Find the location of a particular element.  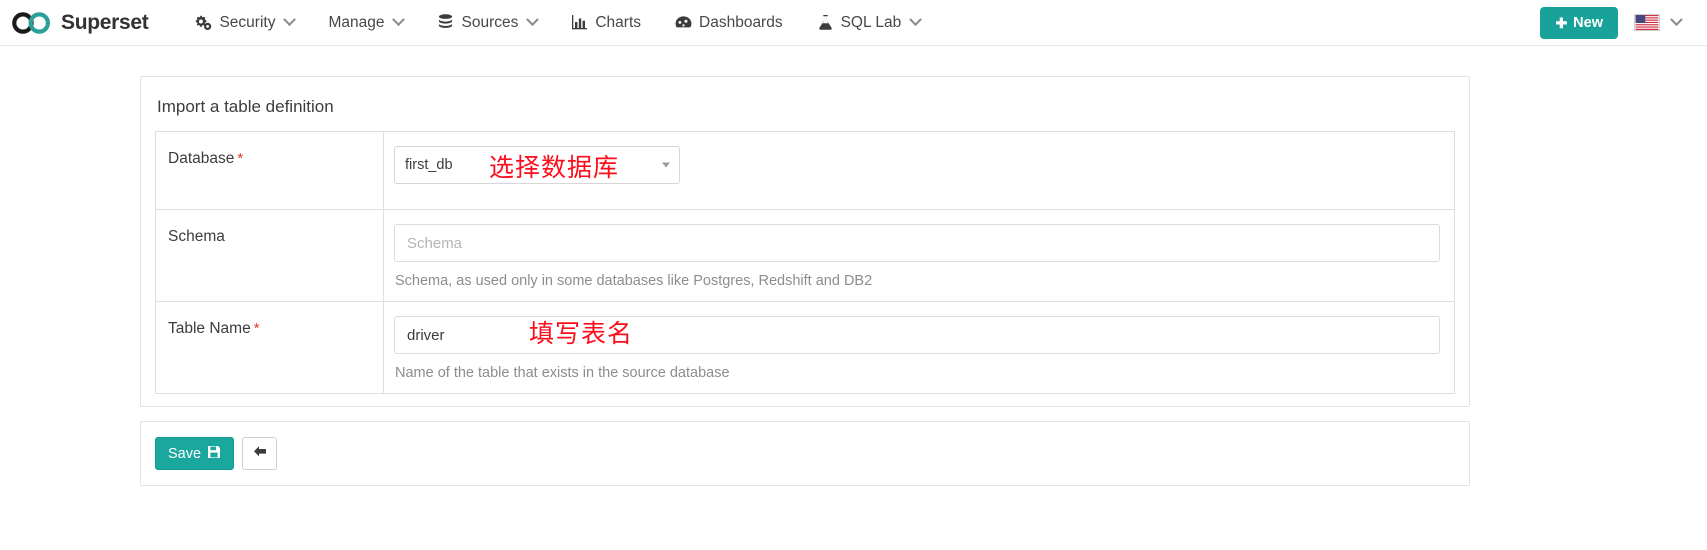

page-title: Import a table definition is located at coordinates (245, 106).